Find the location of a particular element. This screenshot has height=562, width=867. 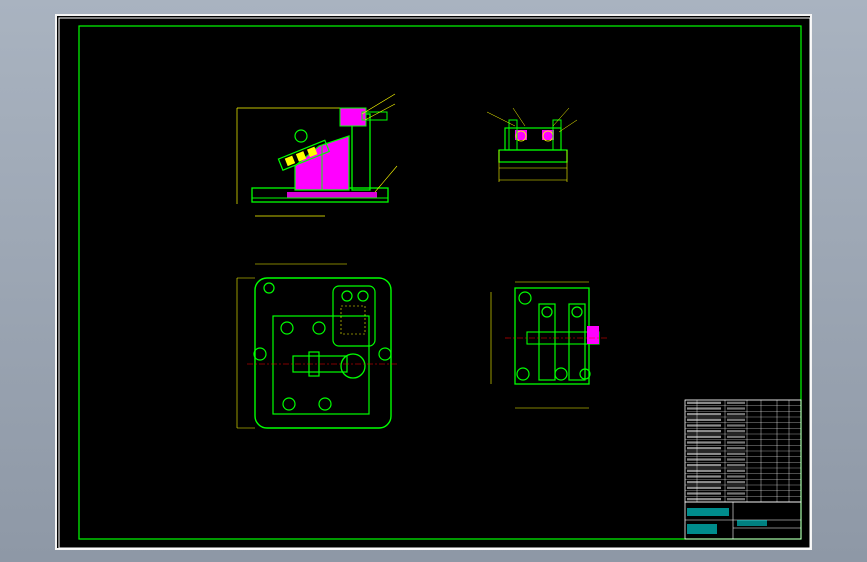

side-view-leader-b is located at coordinates (519, 117).